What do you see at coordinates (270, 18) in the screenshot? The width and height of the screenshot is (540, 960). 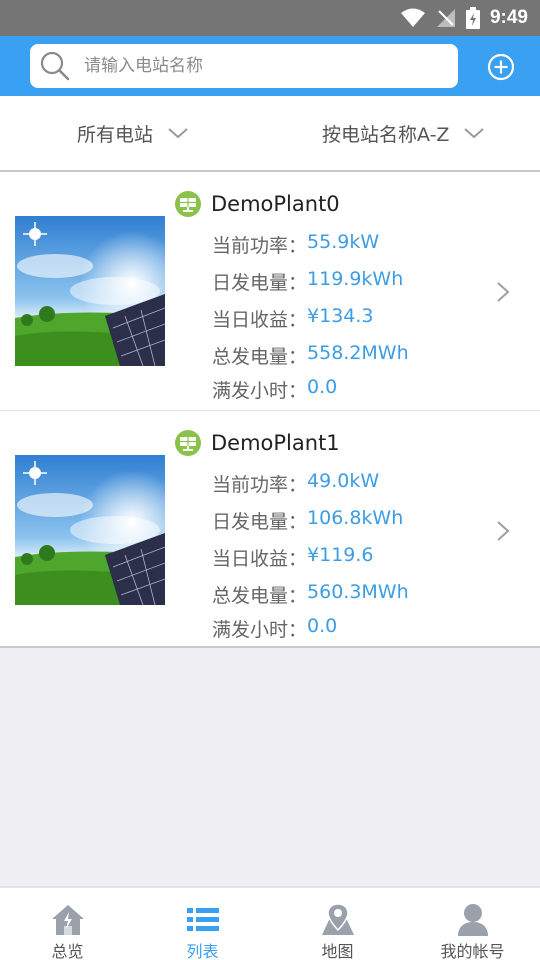 I see `status-bar: 9:49` at bounding box center [270, 18].